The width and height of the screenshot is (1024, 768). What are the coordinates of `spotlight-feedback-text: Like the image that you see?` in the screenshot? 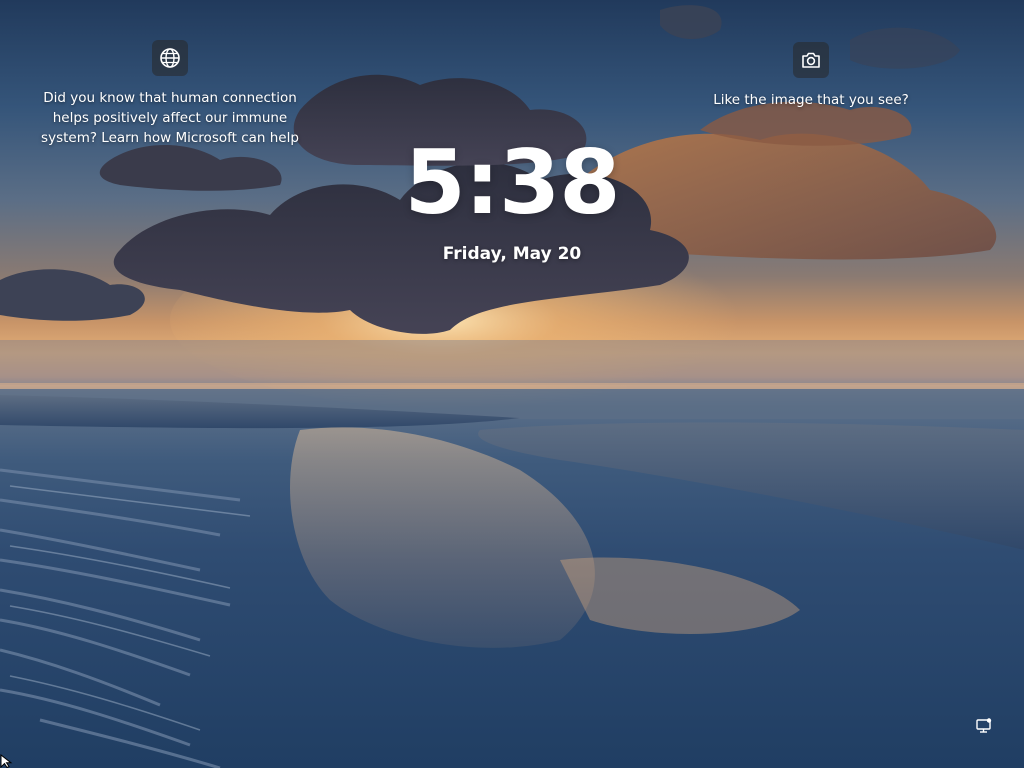 It's located at (811, 100).